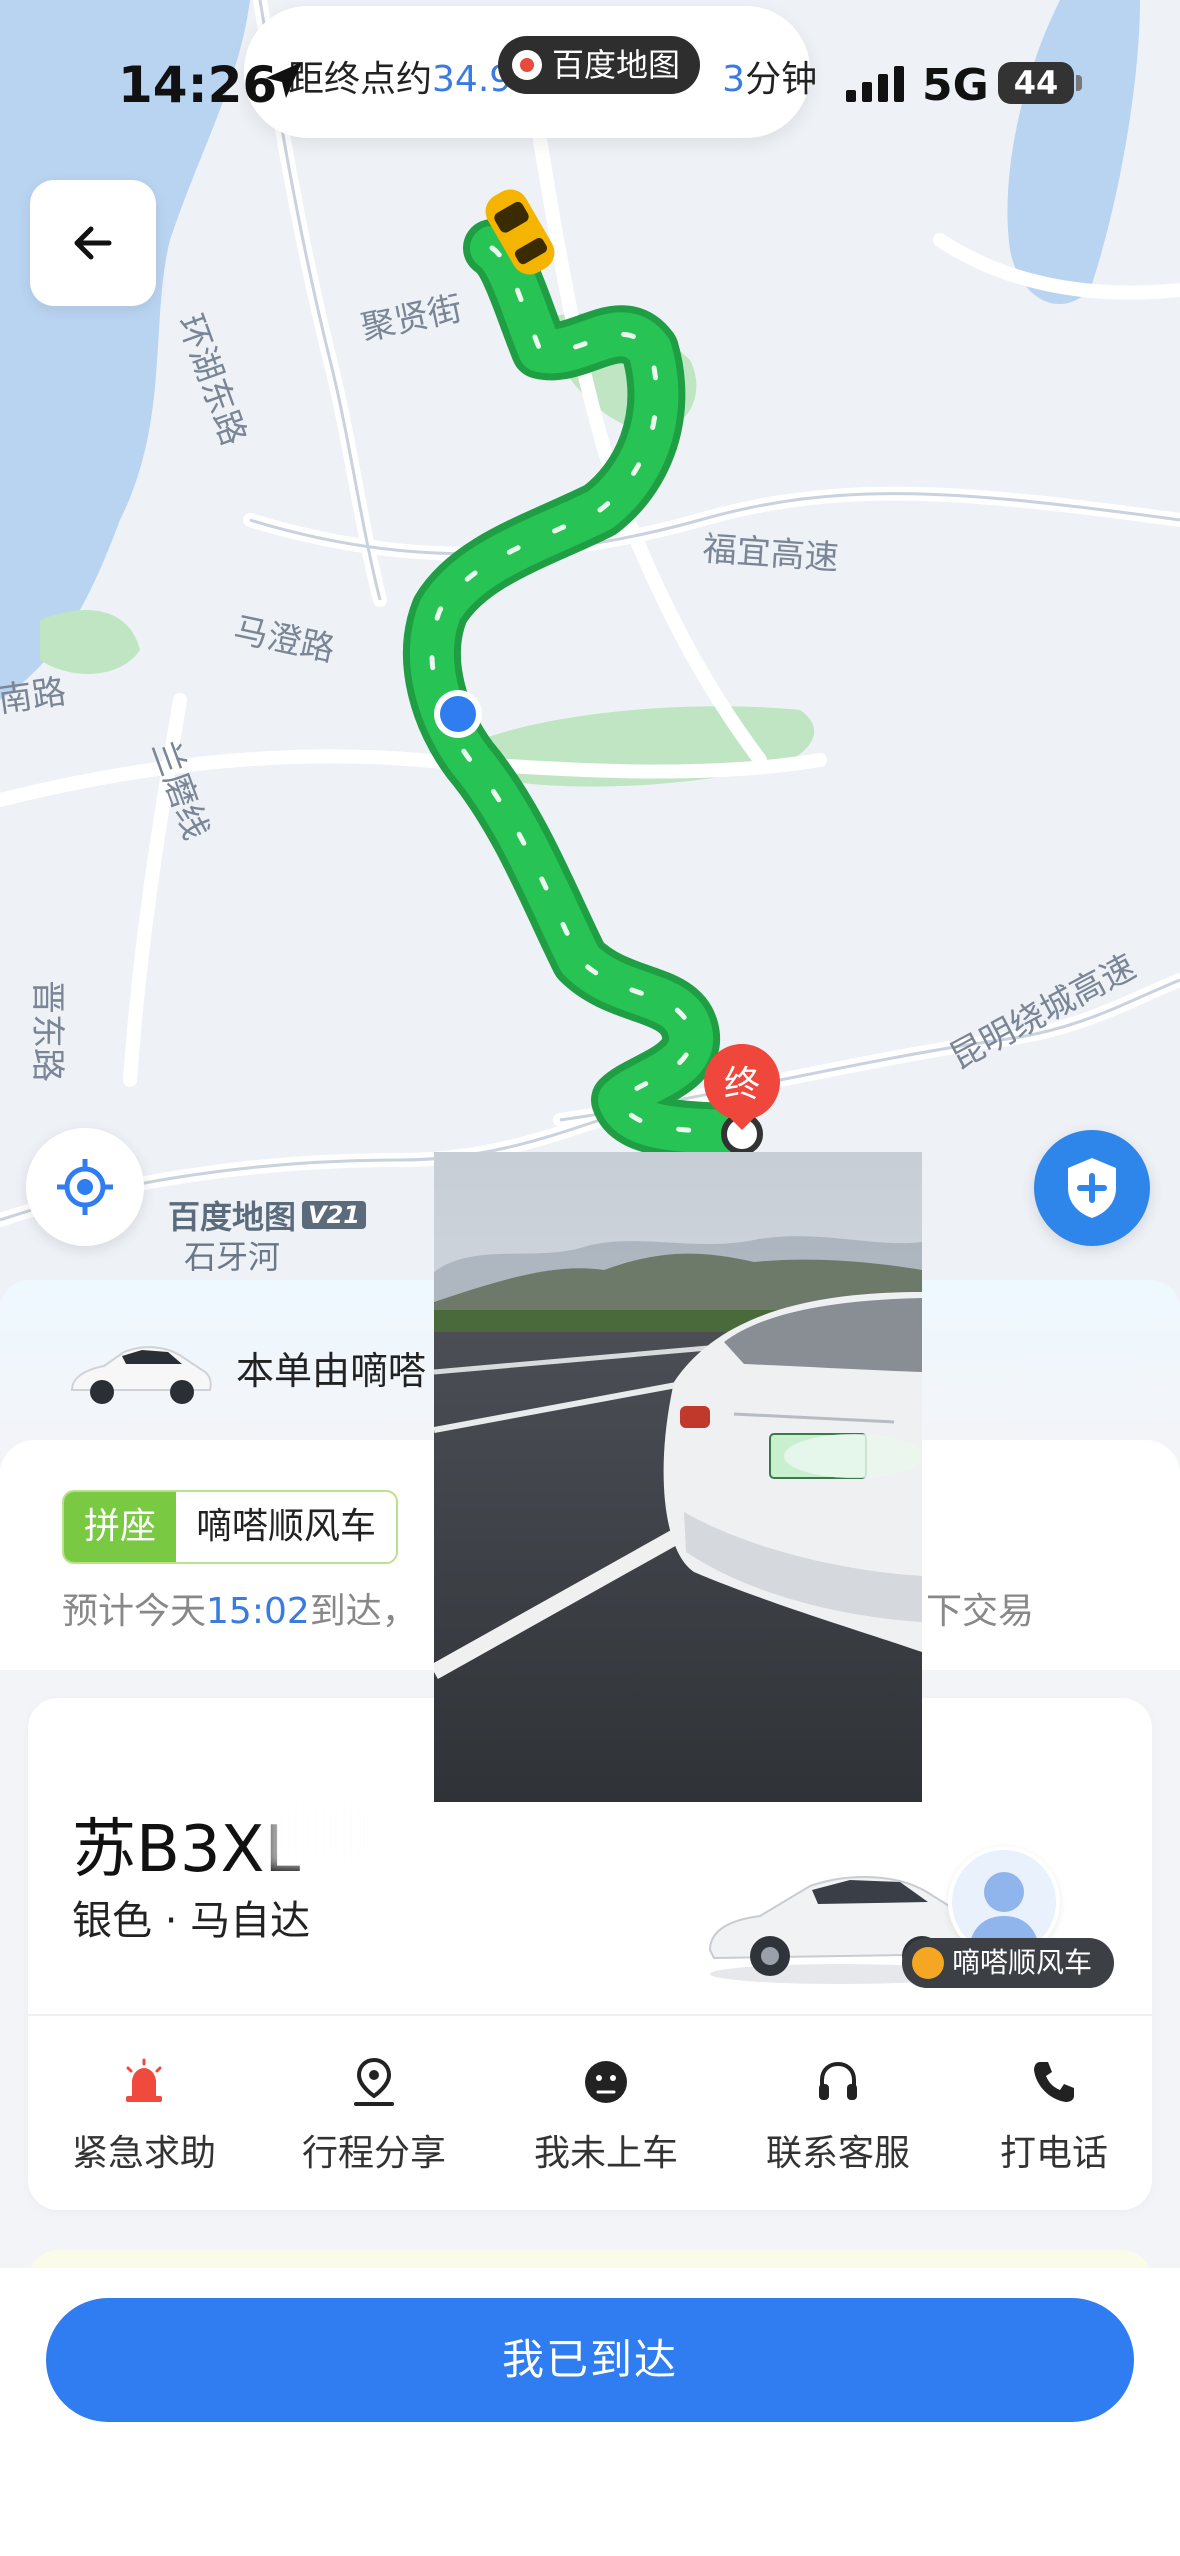  Describe the element at coordinates (980, 1611) in the screenshot. I see `trade-hint: 下交易` at that location.